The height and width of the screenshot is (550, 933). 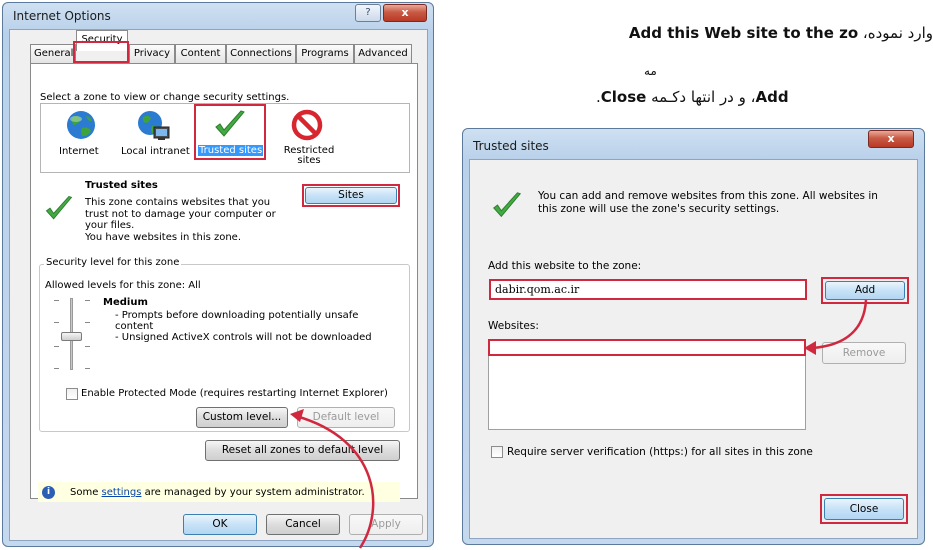 What do you see at coordinates (220, 524) in the screenshot?
I see `ok-button: OK` at bounding box center [220, 524].